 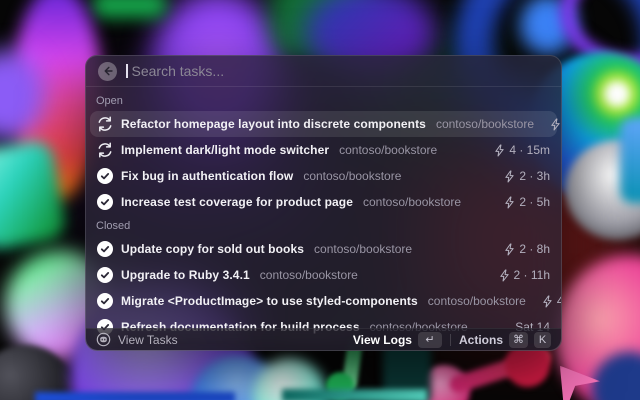 I want to click on view-tasks-label: View Tasks, so click(x=148, y=339).